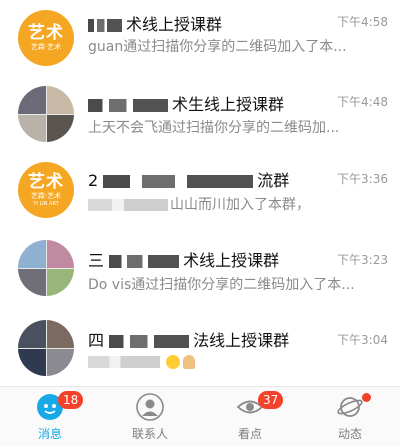 The height and width of the screenshot is (447, 400). Describe the element at coordinates (362, 102) in the screenshot. I see `chat-time: 下午4:48` at that location.